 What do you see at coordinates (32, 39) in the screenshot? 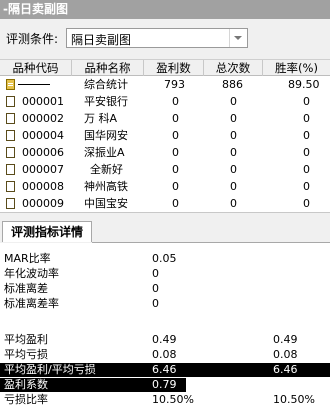
I see `filter-label: 评测条件:` at bounding box center [32, 39].